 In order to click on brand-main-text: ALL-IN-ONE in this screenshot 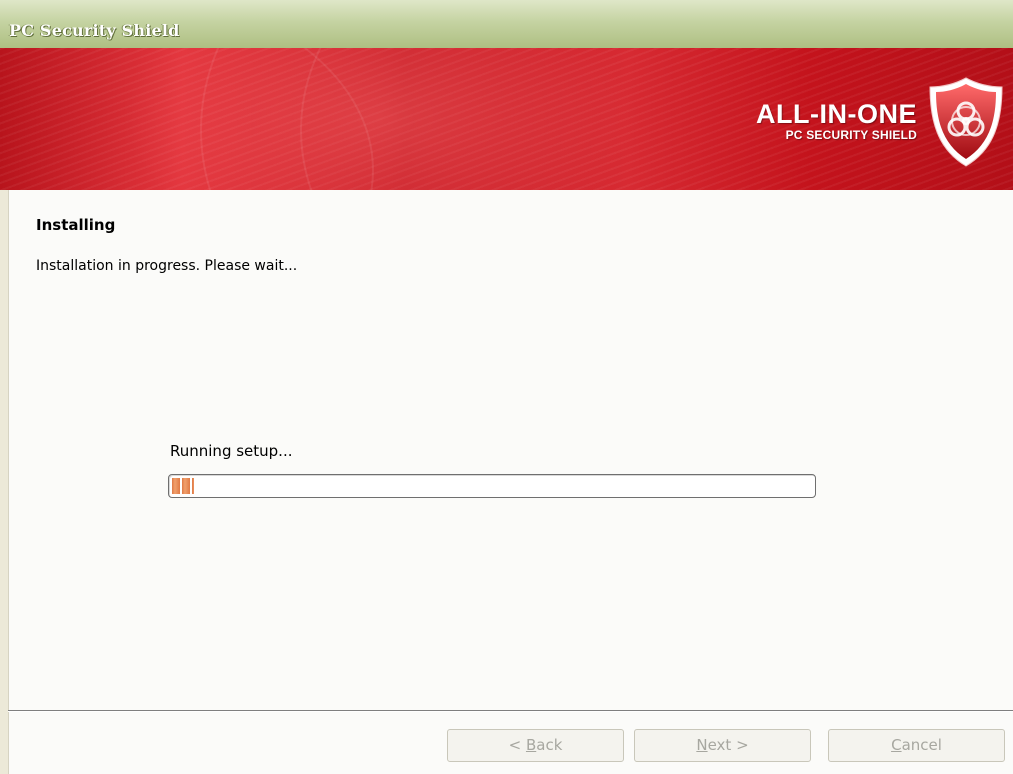, I will do `click(836, 114)`.